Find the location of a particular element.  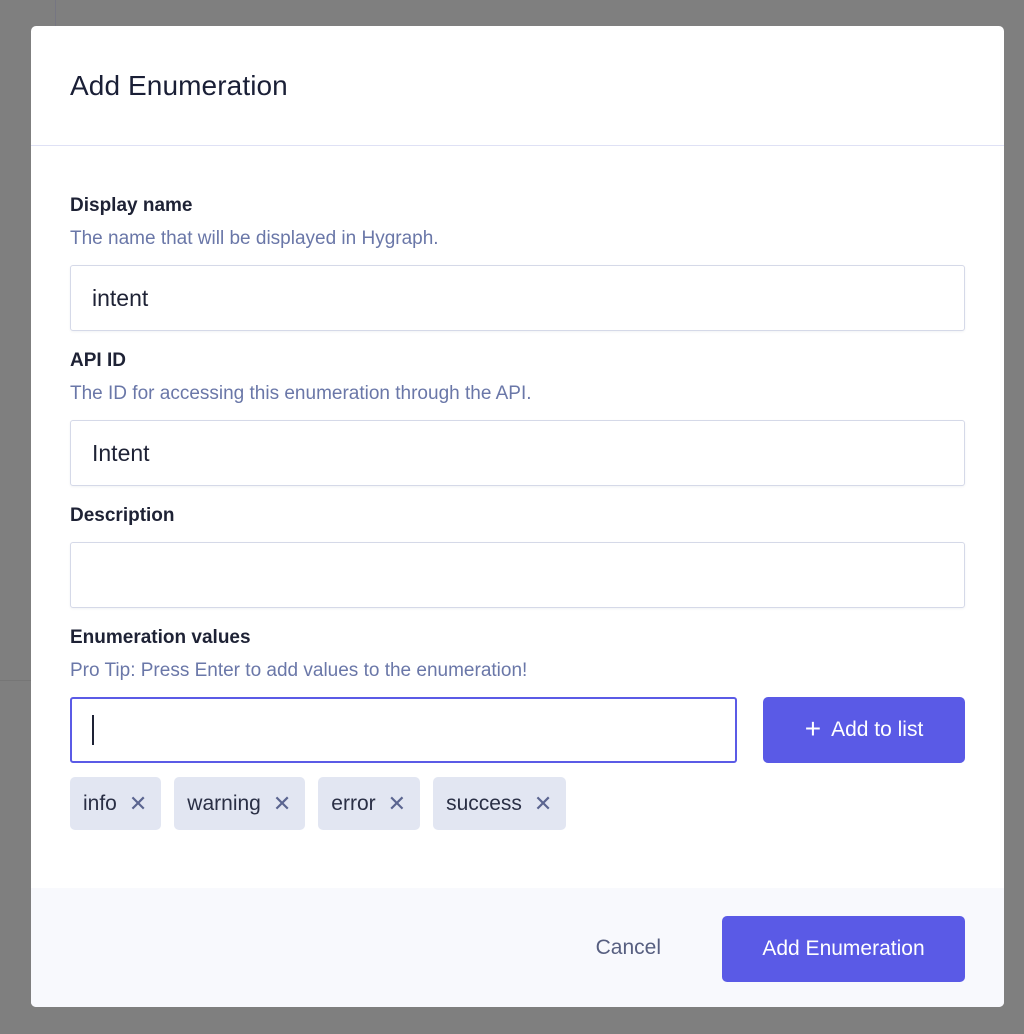

description-field: Description is located at coordinates (517, 556).